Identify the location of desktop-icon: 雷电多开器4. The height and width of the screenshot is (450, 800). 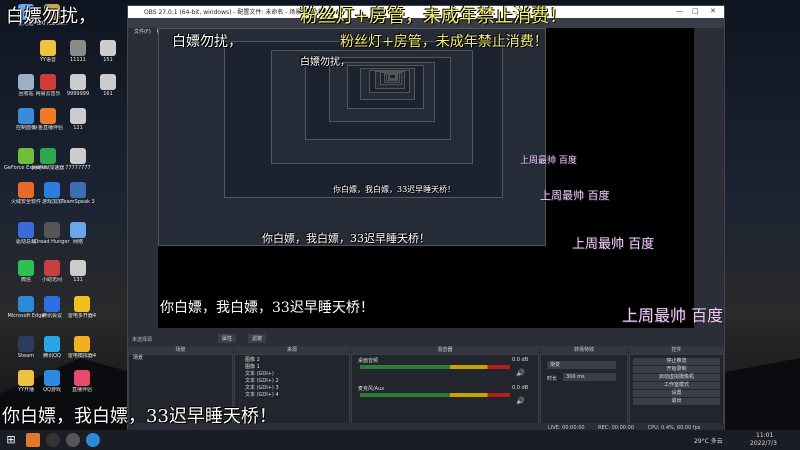
(82, 313).